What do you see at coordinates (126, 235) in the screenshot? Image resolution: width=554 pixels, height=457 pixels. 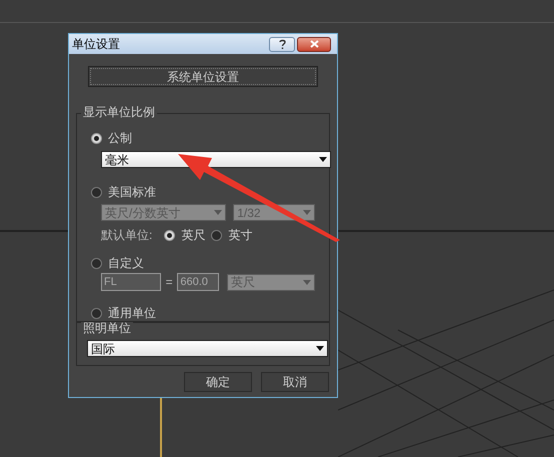 I see `default-unit-label: 默认单位:` at bounding box center [126, 235].